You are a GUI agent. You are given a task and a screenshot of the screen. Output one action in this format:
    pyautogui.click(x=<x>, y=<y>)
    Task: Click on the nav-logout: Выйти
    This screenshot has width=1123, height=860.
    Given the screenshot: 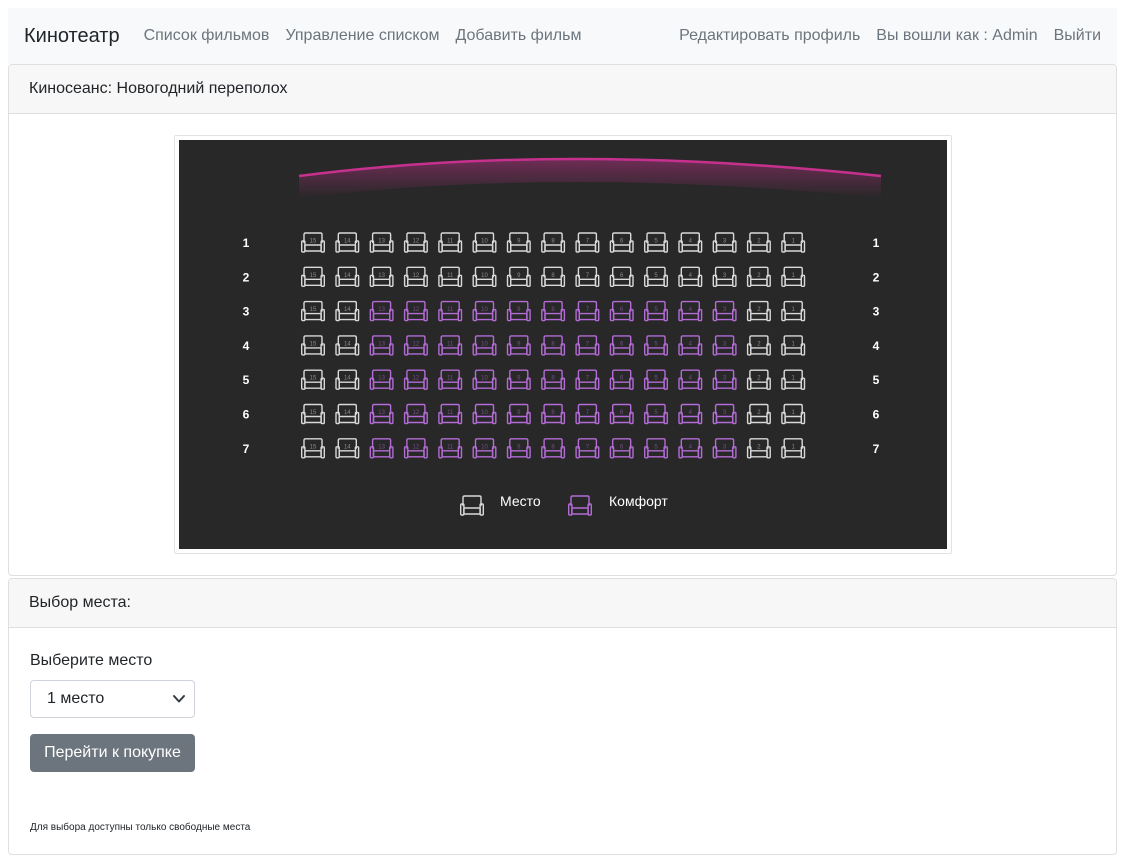 What is the action you would take?
    pyautogui.click(x=1077, y=36)
    